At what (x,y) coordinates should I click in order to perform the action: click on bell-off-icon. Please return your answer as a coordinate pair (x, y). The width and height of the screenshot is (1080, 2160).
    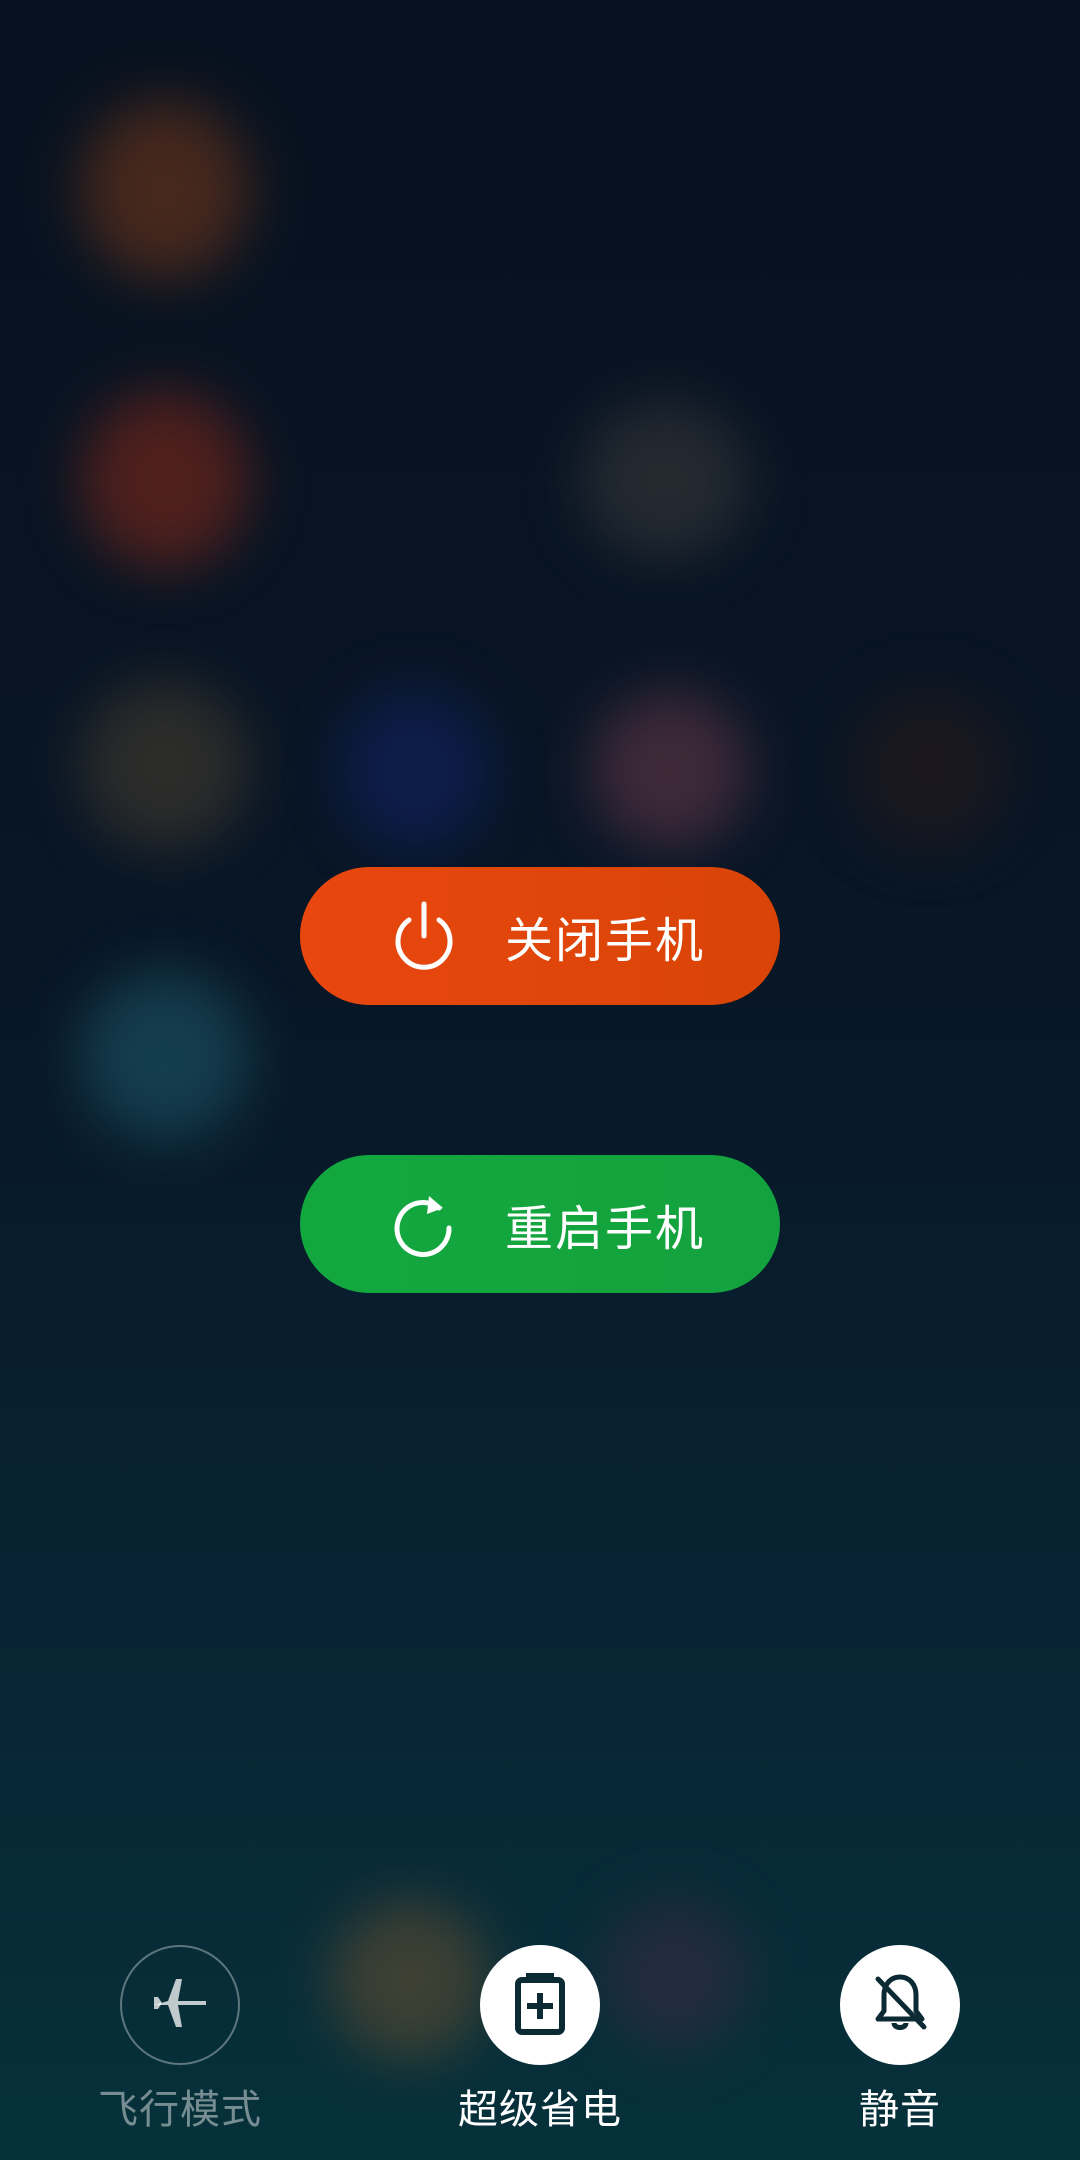
    Looking at the image, I should click on (900, 2005).